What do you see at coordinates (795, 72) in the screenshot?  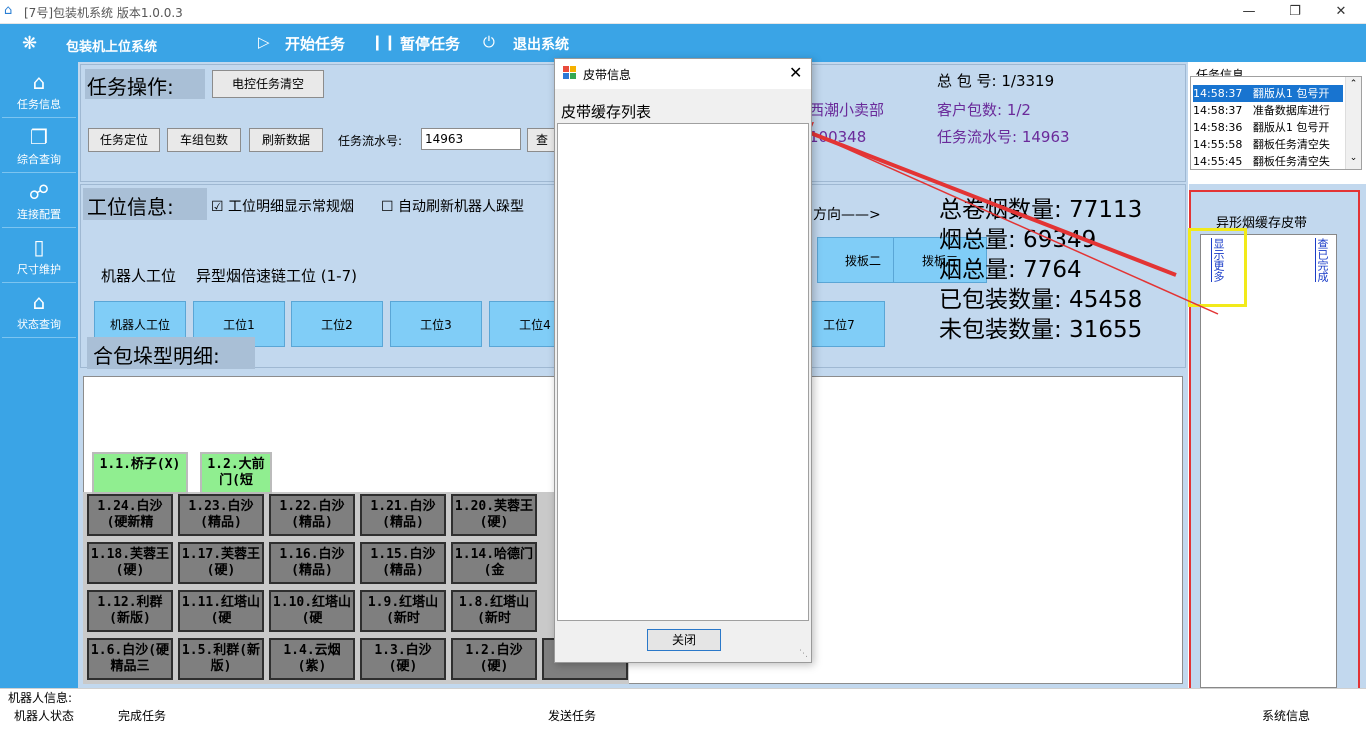 I see `dialog-close-icon: ✕` at bounding box center [795, 72].